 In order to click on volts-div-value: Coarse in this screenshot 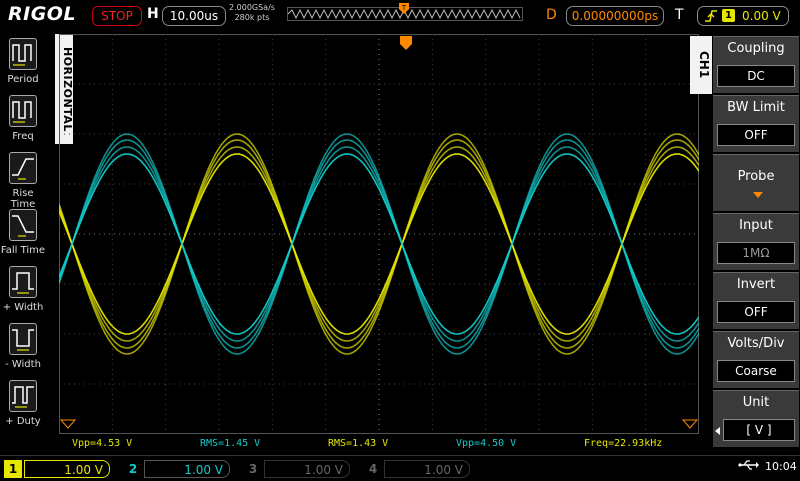, I will do `click(756, 371)`.